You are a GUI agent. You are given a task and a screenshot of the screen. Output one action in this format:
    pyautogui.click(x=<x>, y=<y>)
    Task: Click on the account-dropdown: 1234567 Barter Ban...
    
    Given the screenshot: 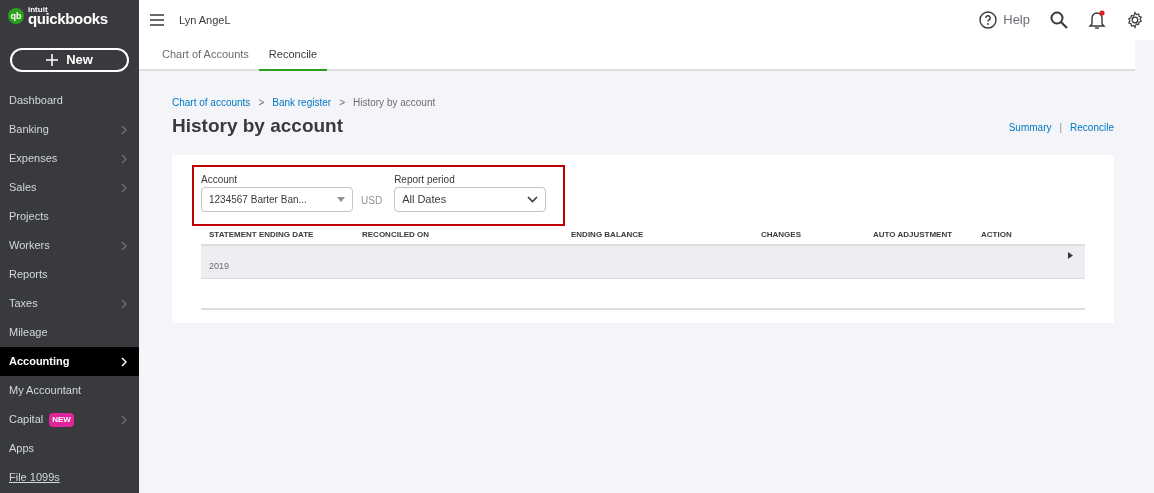 What is the action you would take?
    pyautogui.click(x=277, y=199)
    